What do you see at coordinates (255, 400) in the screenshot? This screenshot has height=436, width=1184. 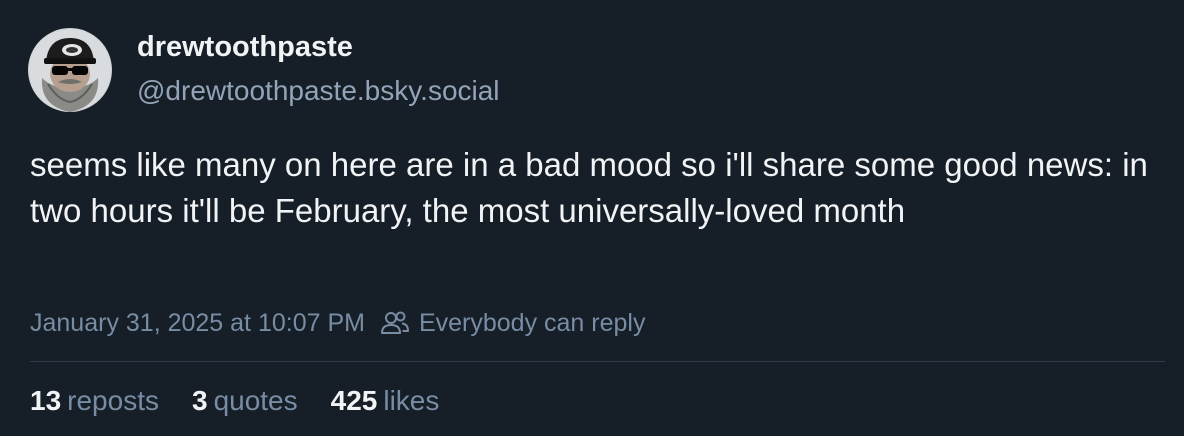 I see `quotes-label: quotes` at bounding box center [255, 400].